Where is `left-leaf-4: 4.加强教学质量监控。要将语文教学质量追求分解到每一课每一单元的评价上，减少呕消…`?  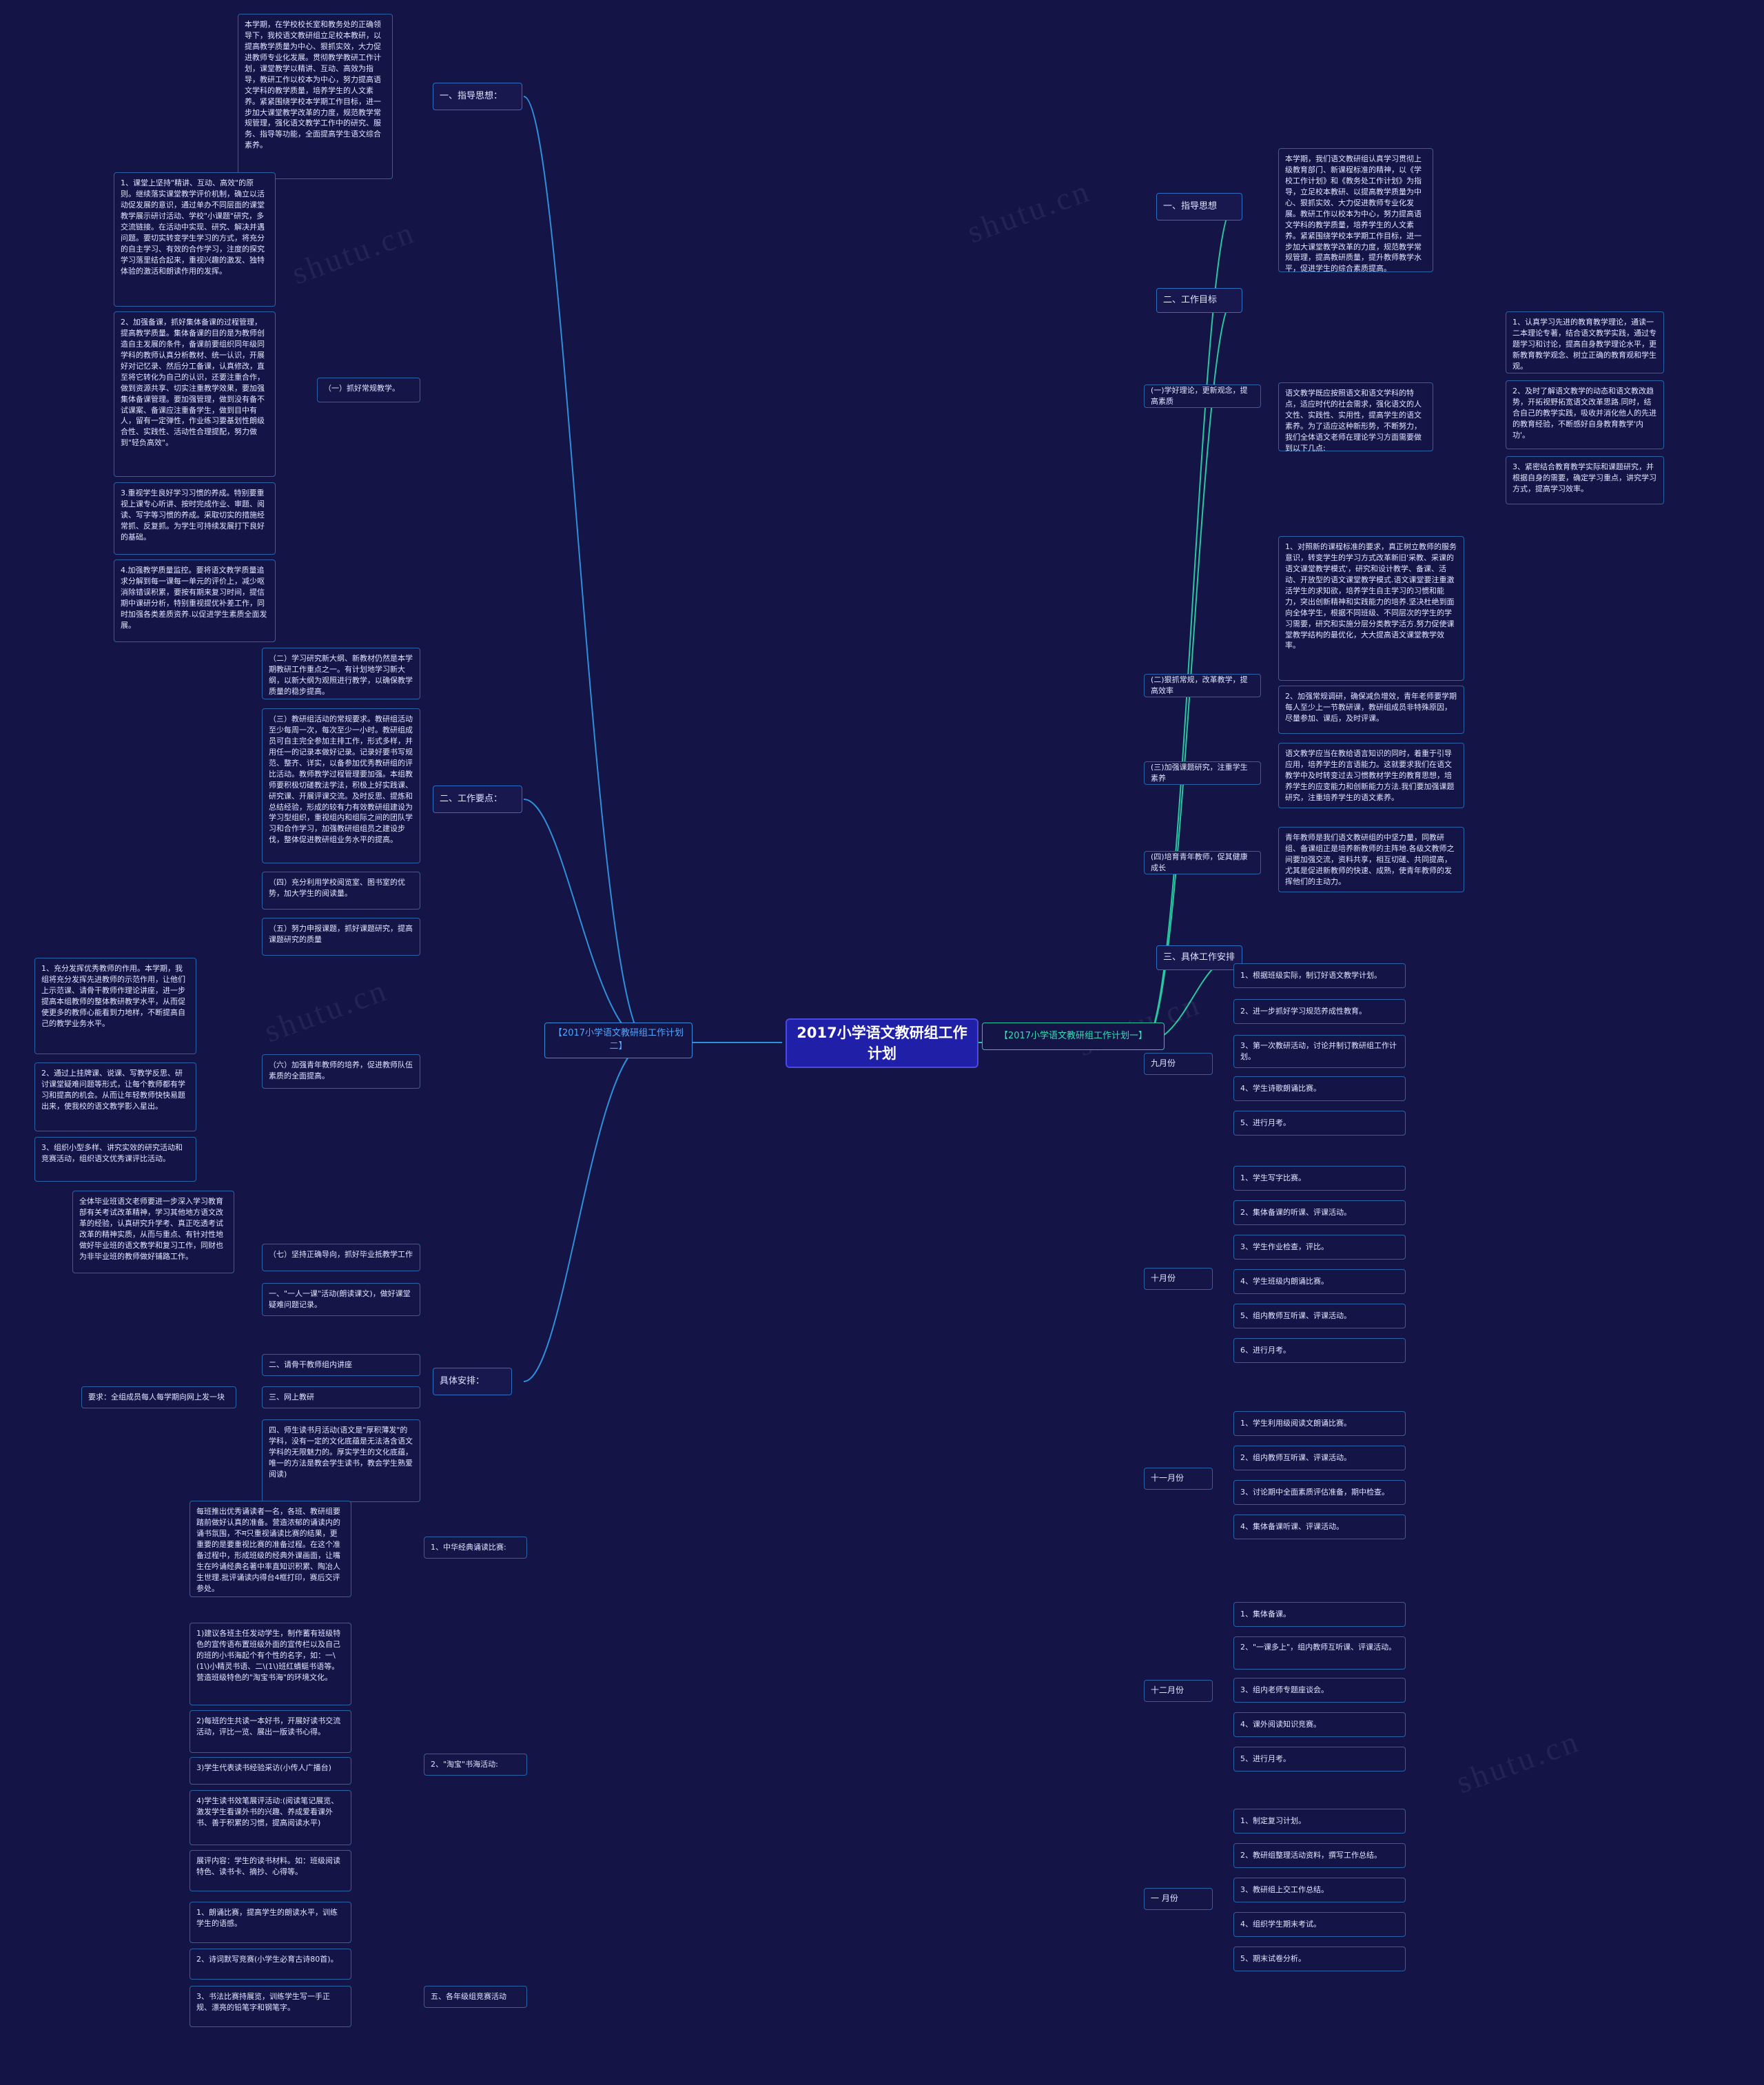 left-leaf-4: 4.加强教学质量监控。要将语文教学质量追求分解到每一课每一单元的评价上，减少呕消… is located at coordinates (195, 600).